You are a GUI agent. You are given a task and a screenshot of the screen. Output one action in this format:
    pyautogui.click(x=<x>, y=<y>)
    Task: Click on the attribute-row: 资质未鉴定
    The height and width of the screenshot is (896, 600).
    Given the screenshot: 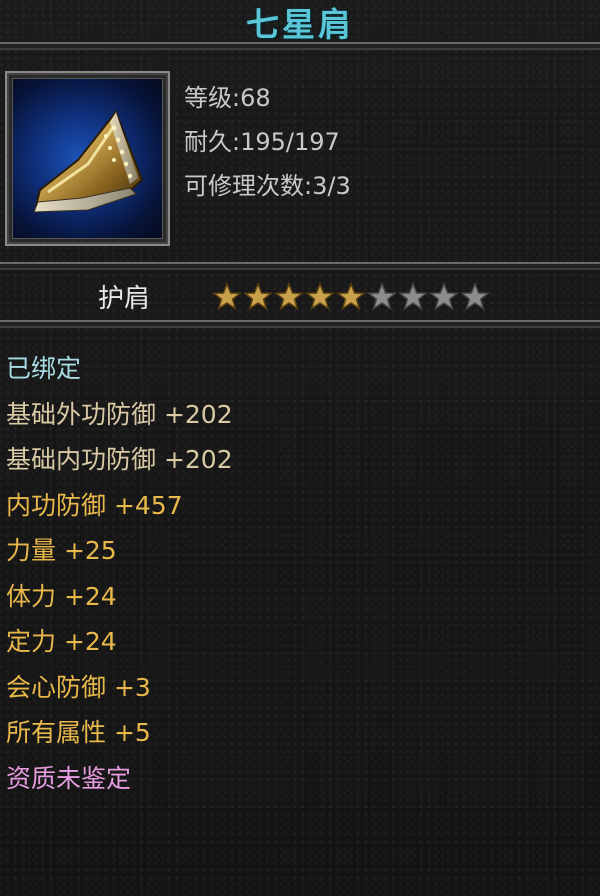 What is the action you would take?
    pyautogui.click(x=69, y=778)
    